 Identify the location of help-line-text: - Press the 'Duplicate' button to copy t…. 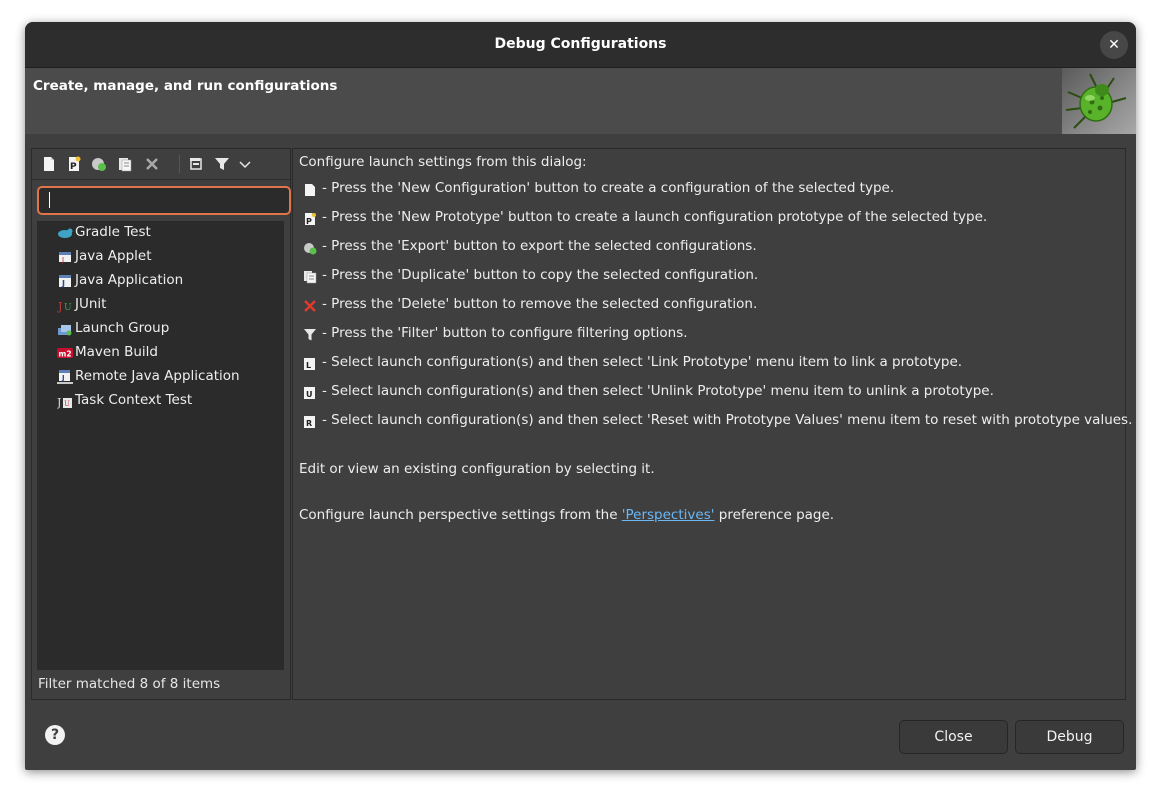
(540, 275).